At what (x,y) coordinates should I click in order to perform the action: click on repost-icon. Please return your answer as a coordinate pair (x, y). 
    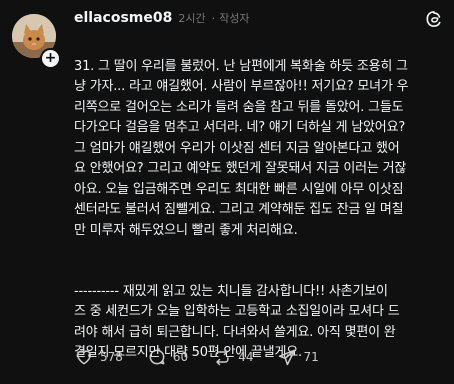
    Looking at the image, I should click on (222, 357).